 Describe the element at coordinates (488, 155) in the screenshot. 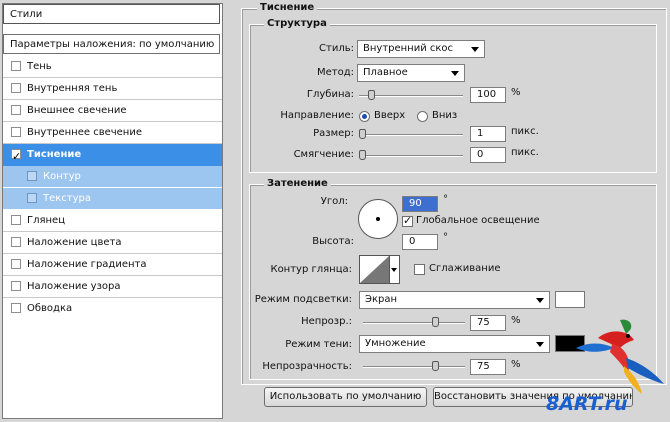

I see `soften-input: 0` at that location.